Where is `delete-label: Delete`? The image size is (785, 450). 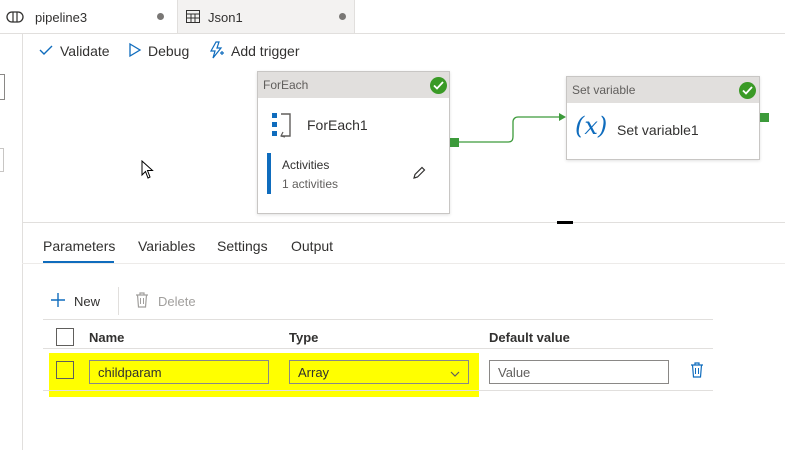
delete-label: Delete is located at coordinates (177, 301).